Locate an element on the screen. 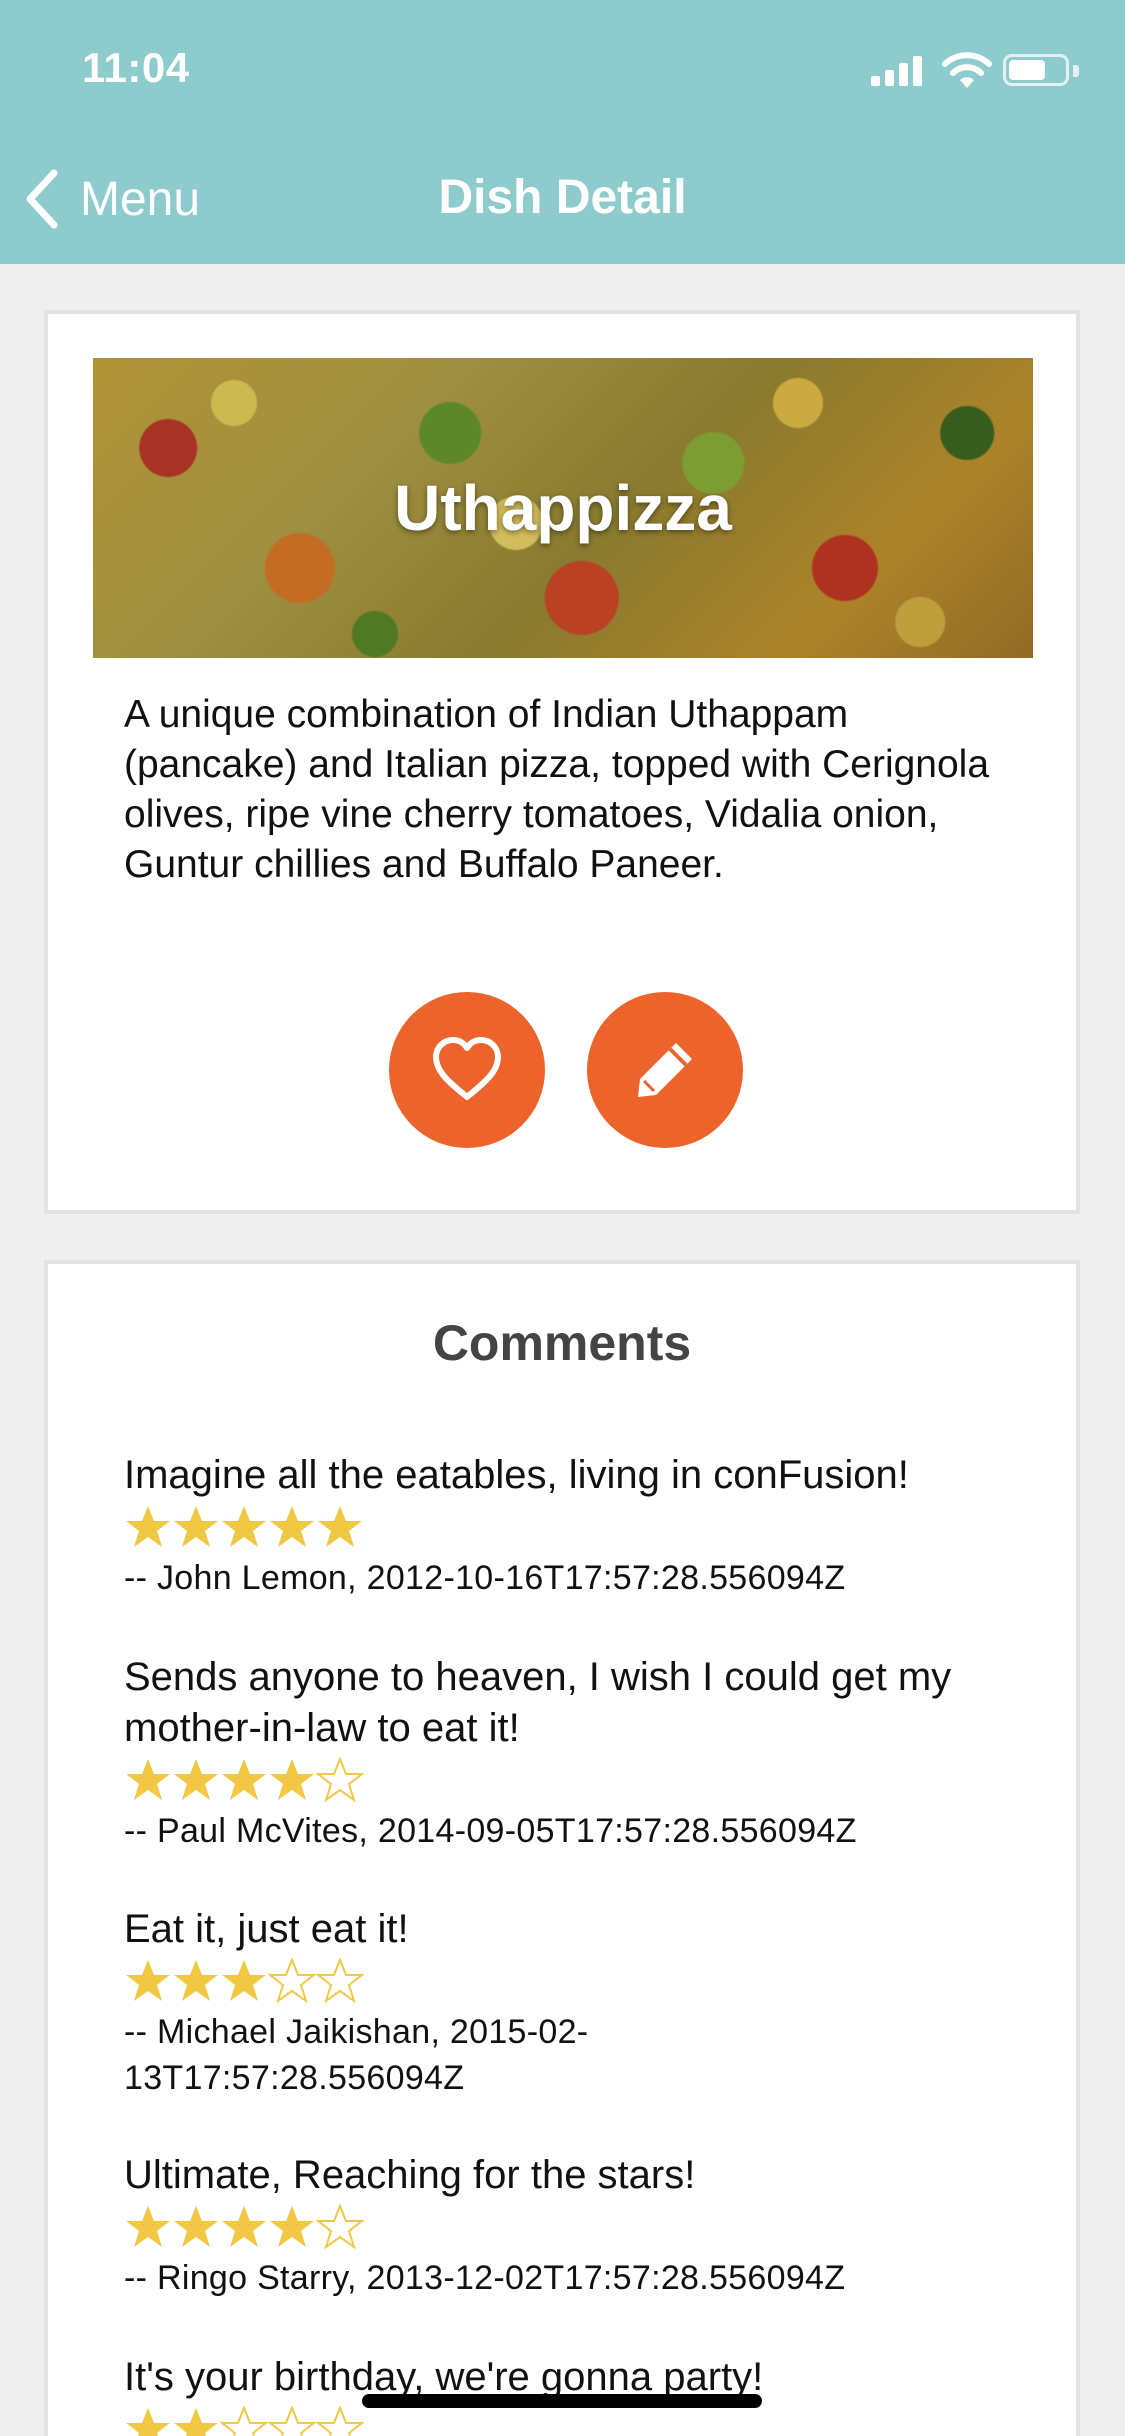  page-title: Dish Detail is located at coordinates (562, 197).